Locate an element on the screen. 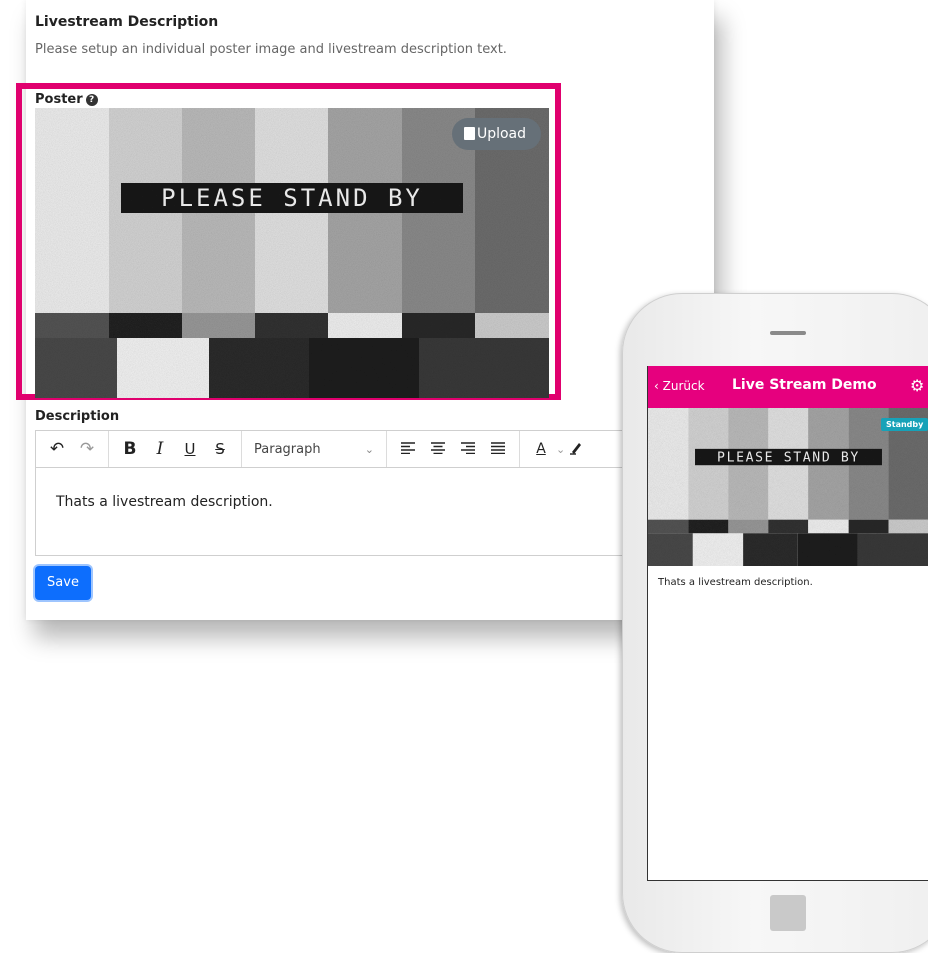 Image resolution: width=928 pixels, height=953 pixels. align-group is located at coordinates (453, 449).